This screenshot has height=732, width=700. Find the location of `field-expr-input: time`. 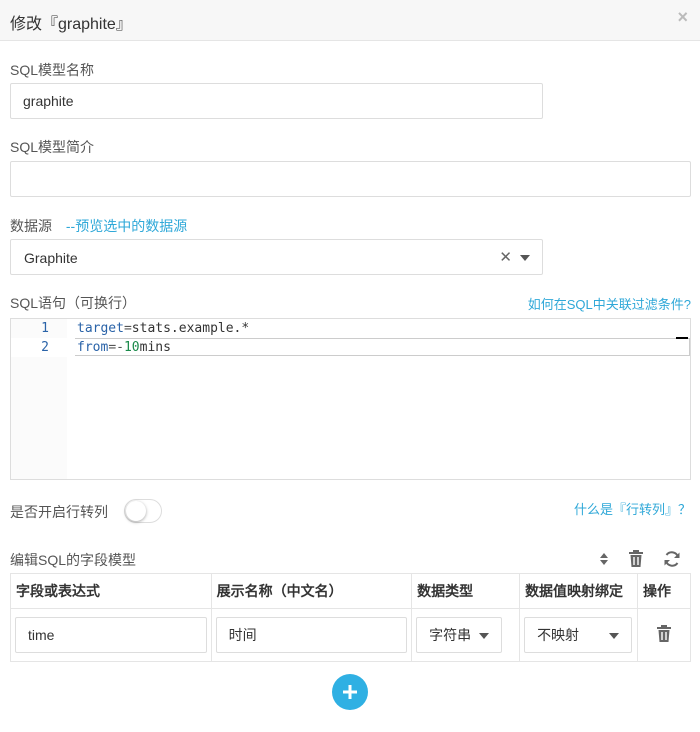

field-expr-input: time is located at coordinates (111, 635).